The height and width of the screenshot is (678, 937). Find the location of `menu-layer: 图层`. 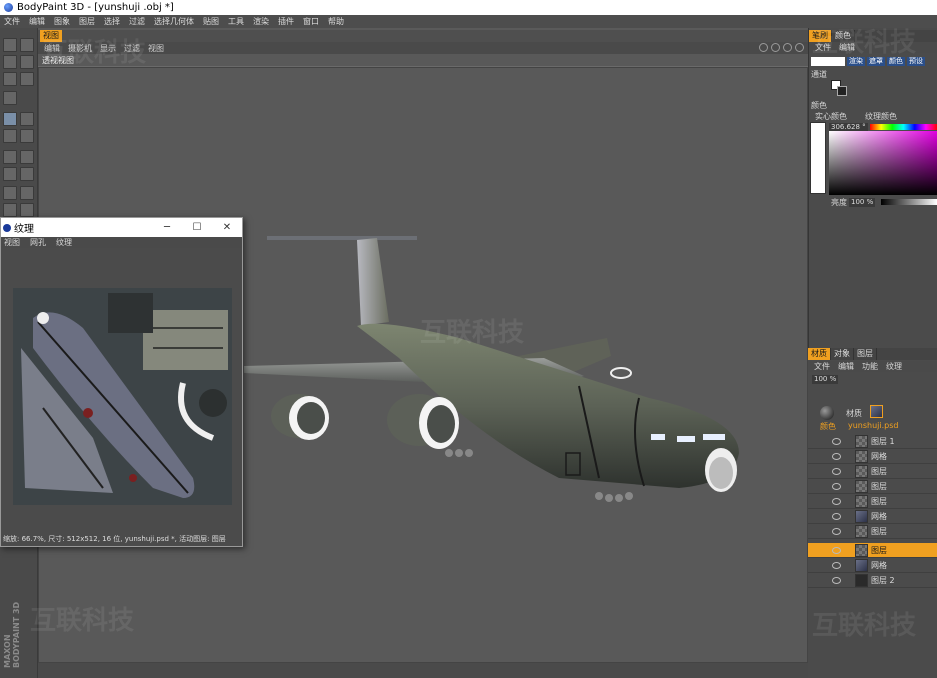

menu-layer: 图层 is located at coordinates (87, 21).